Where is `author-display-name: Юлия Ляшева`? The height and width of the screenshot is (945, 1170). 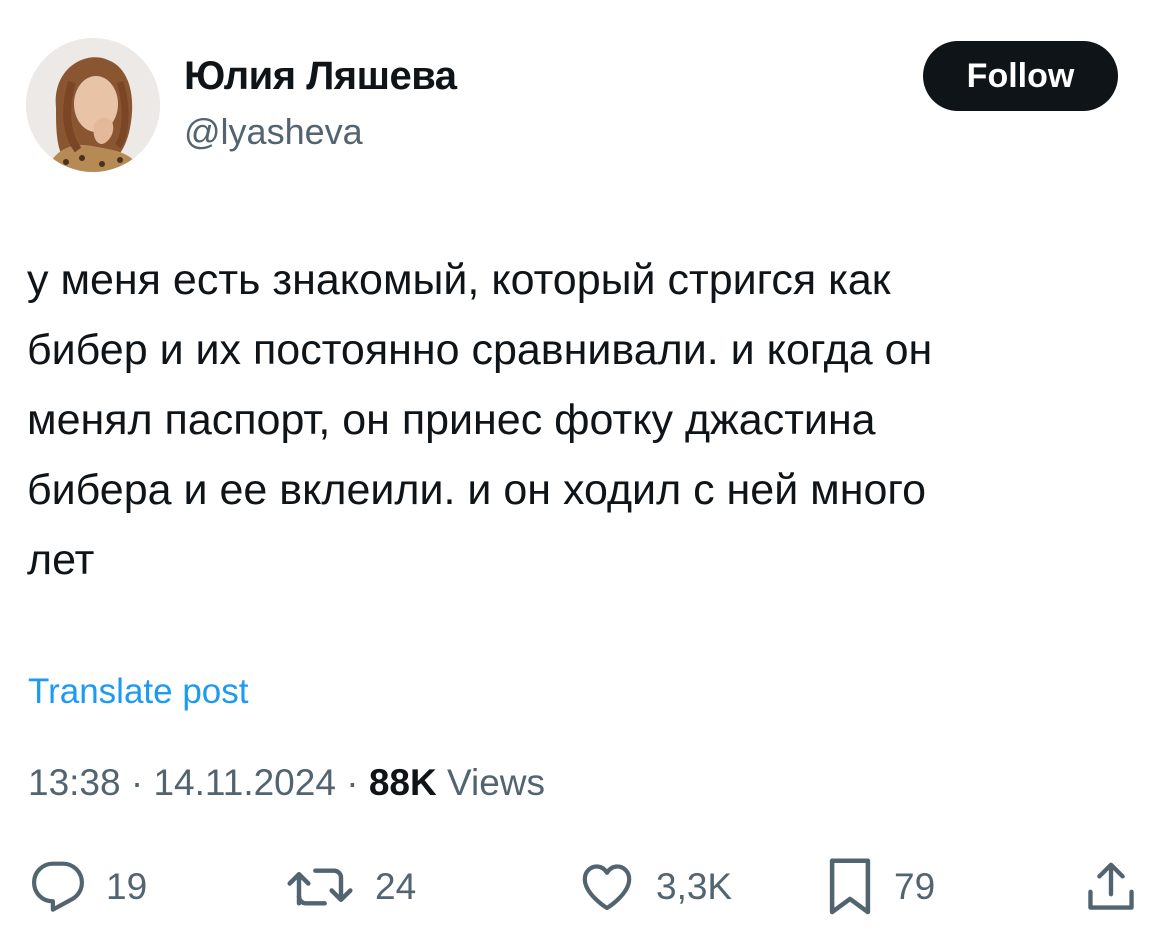 author-display-name: Юлия Ляшева is located at coordinates (320, 76).